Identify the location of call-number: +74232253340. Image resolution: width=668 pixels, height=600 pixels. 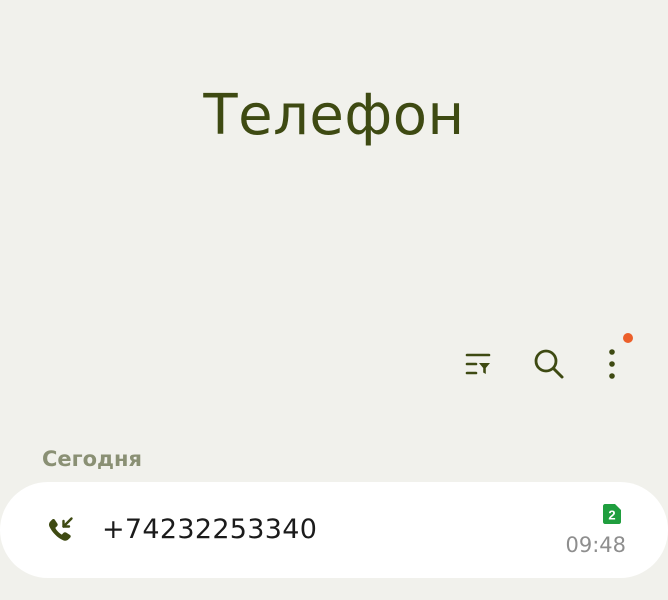
(210, 529).